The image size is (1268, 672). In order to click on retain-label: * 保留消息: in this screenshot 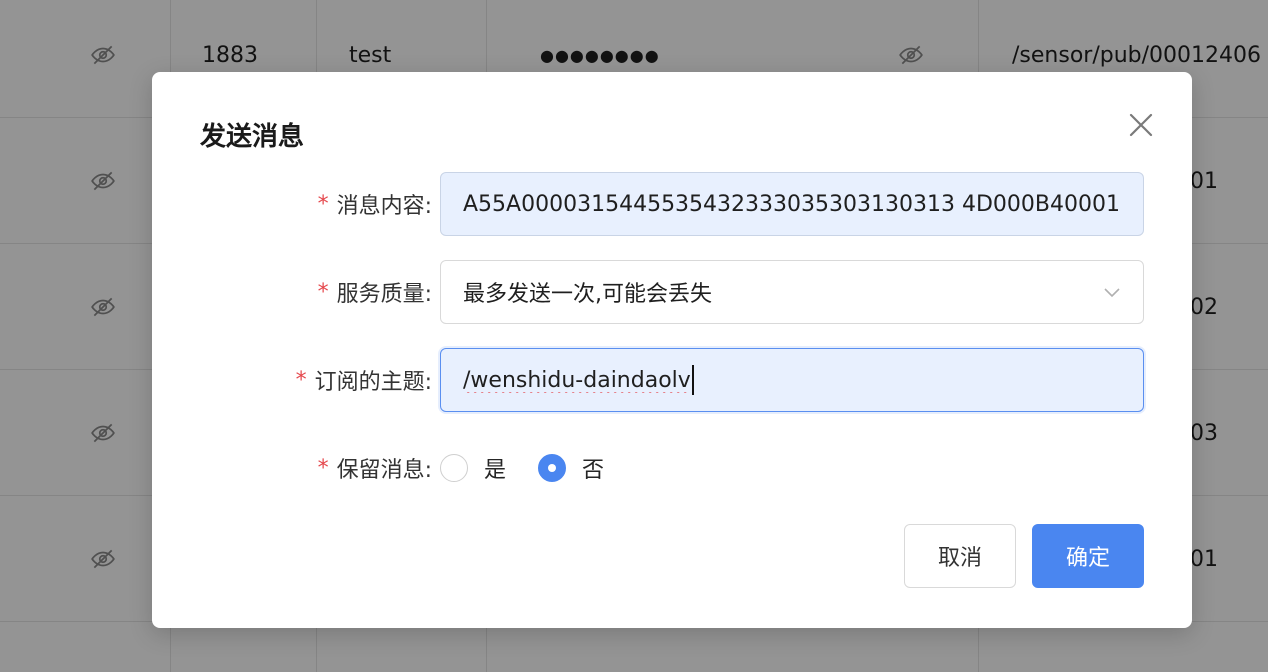, I will do `click(375, 468)`.